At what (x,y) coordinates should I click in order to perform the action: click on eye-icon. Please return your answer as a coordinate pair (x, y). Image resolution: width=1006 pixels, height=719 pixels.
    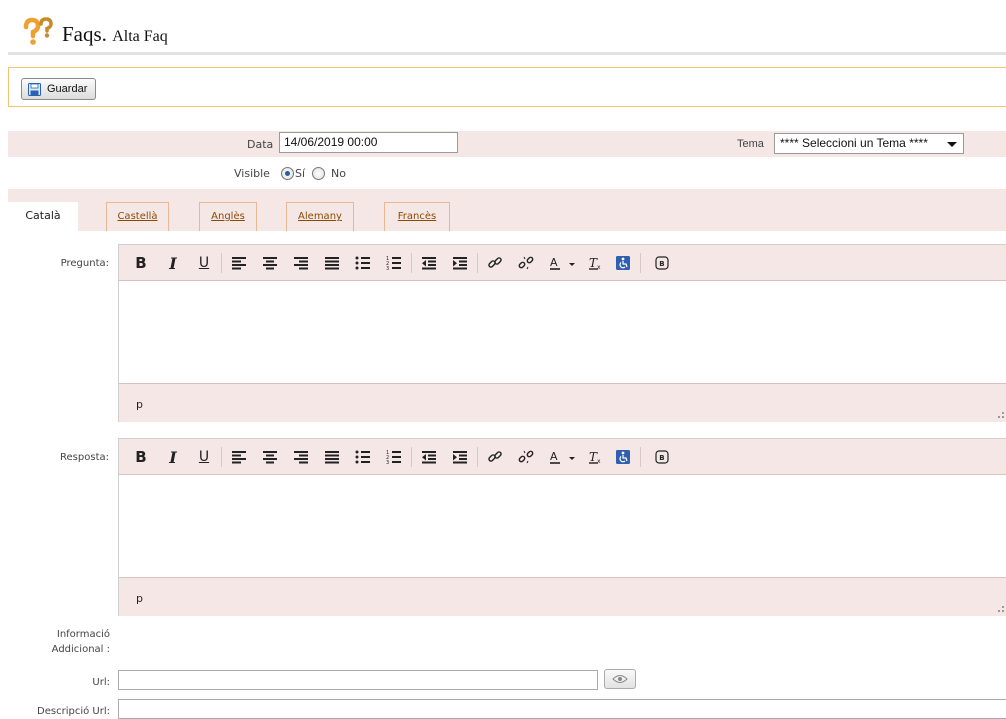
    Looking at the image, I should click on (620, 679).